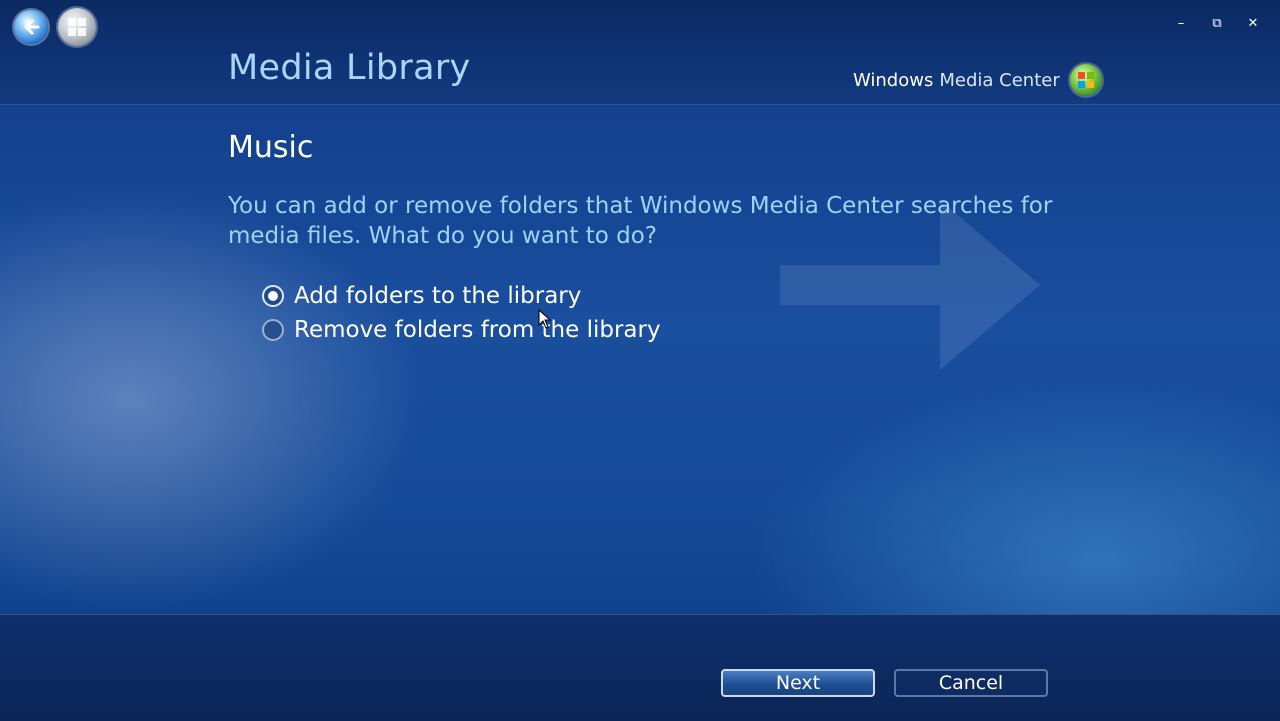  I want to click on minimize-icon: –, so click(1181, 23).